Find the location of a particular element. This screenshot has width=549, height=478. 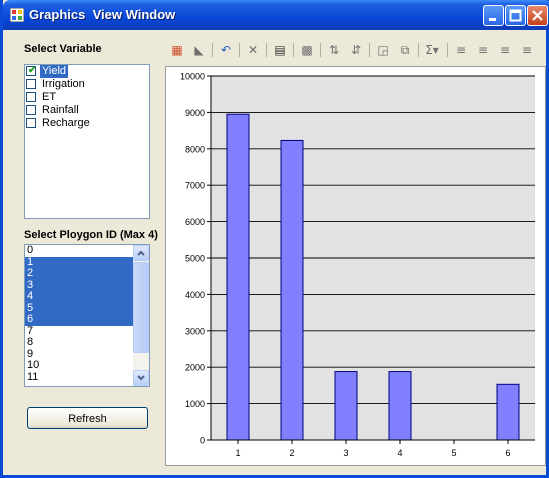

variable-item: Irrigation is located at coordinates (87, 84).